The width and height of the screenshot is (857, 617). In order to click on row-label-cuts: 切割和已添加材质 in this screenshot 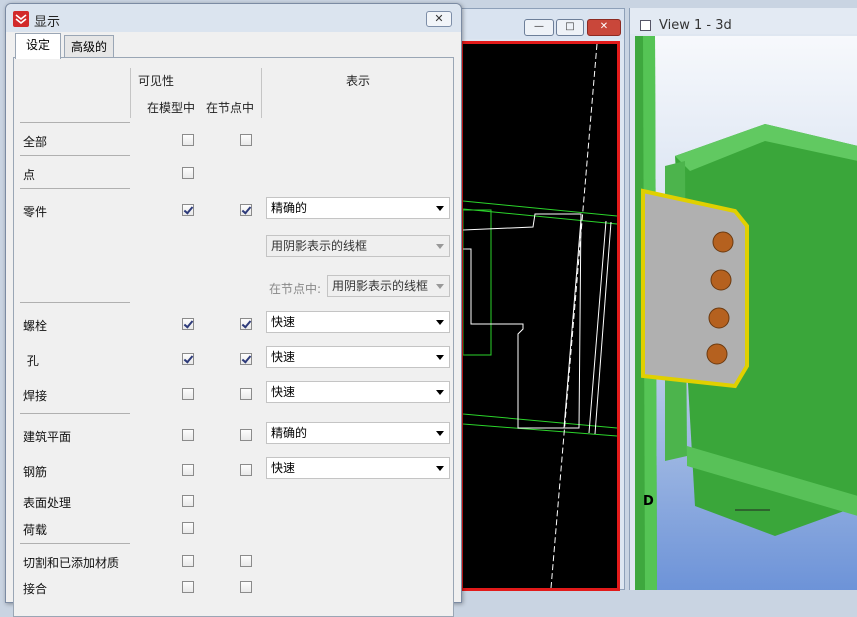, I will do `click(71, 563)`.